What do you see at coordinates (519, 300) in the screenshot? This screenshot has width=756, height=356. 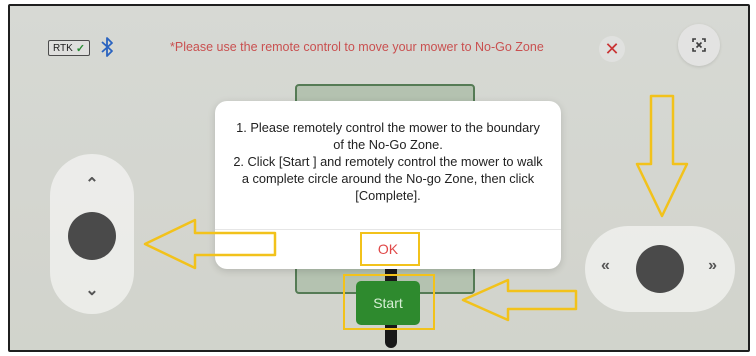 I see `arrow-start-annotation` at bounding box center [519, 300].